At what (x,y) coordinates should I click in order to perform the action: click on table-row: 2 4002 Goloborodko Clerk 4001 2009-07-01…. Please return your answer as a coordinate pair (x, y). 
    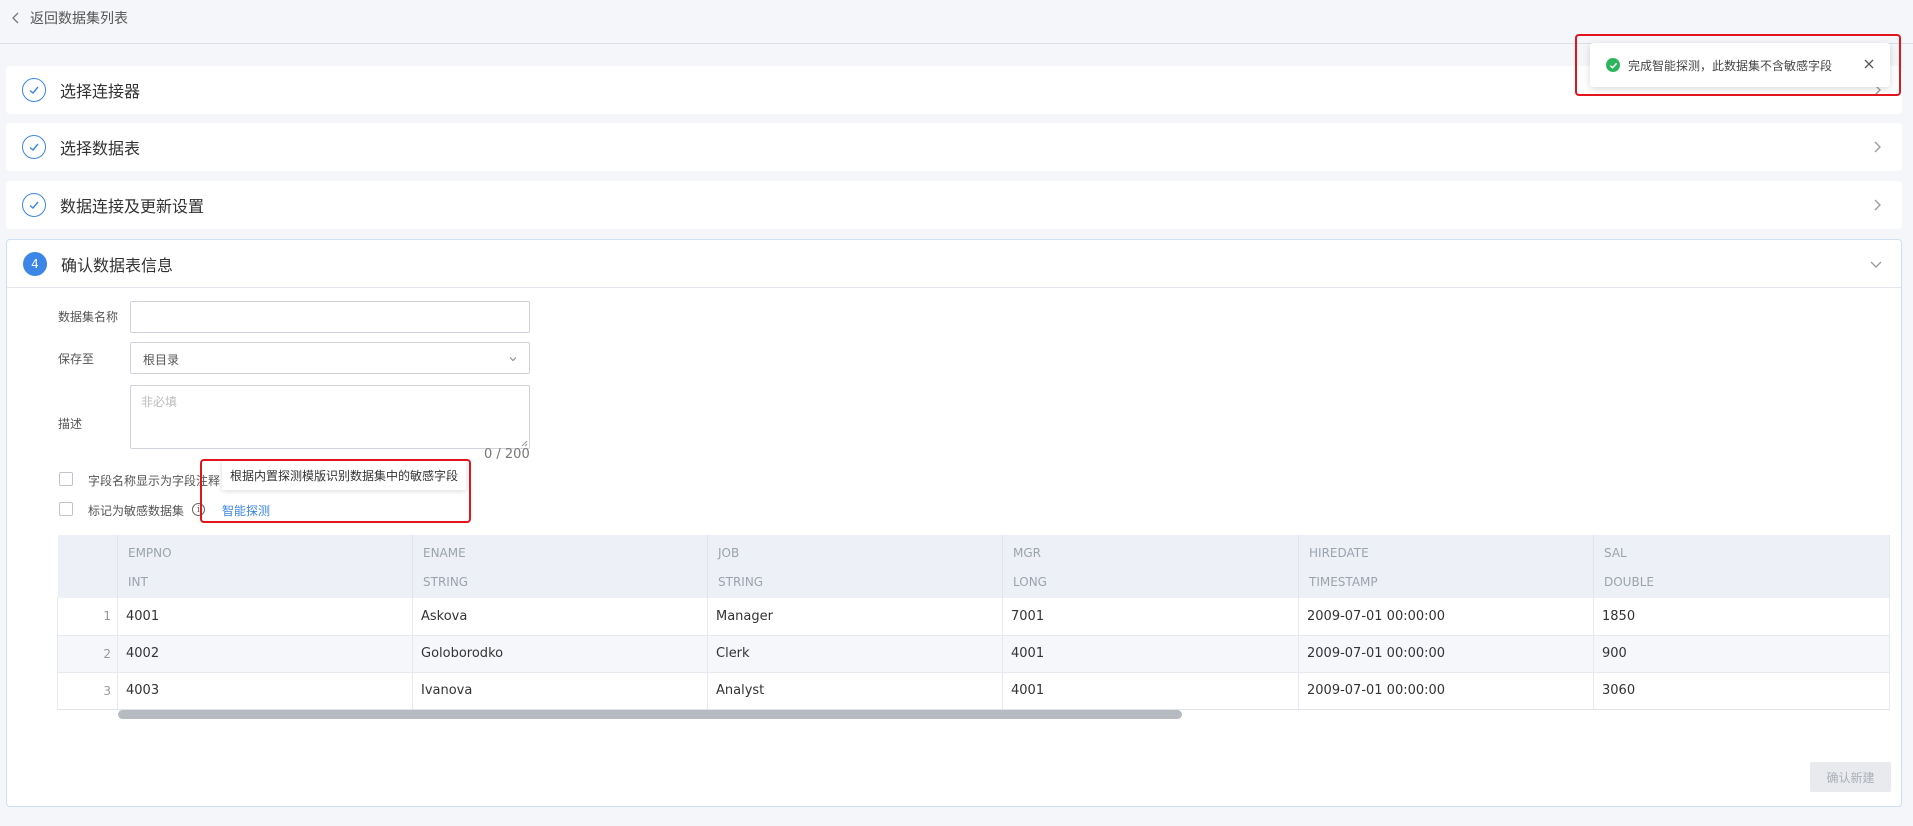
    Looking at the image, I should click on (973, 654).